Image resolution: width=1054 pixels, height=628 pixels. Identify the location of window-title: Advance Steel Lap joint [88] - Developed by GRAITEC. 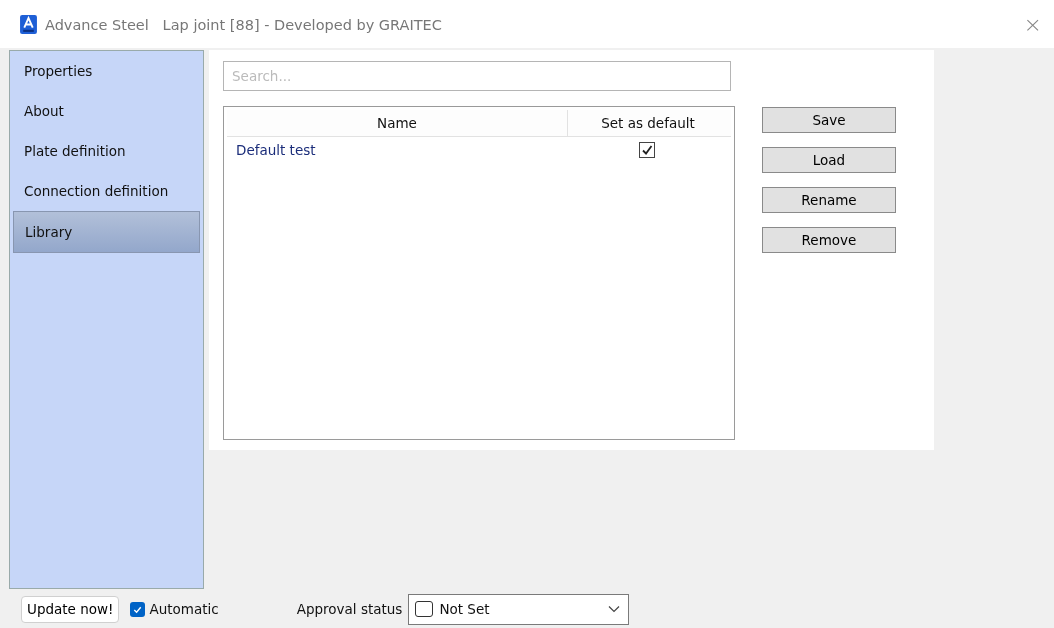
(244, 24).